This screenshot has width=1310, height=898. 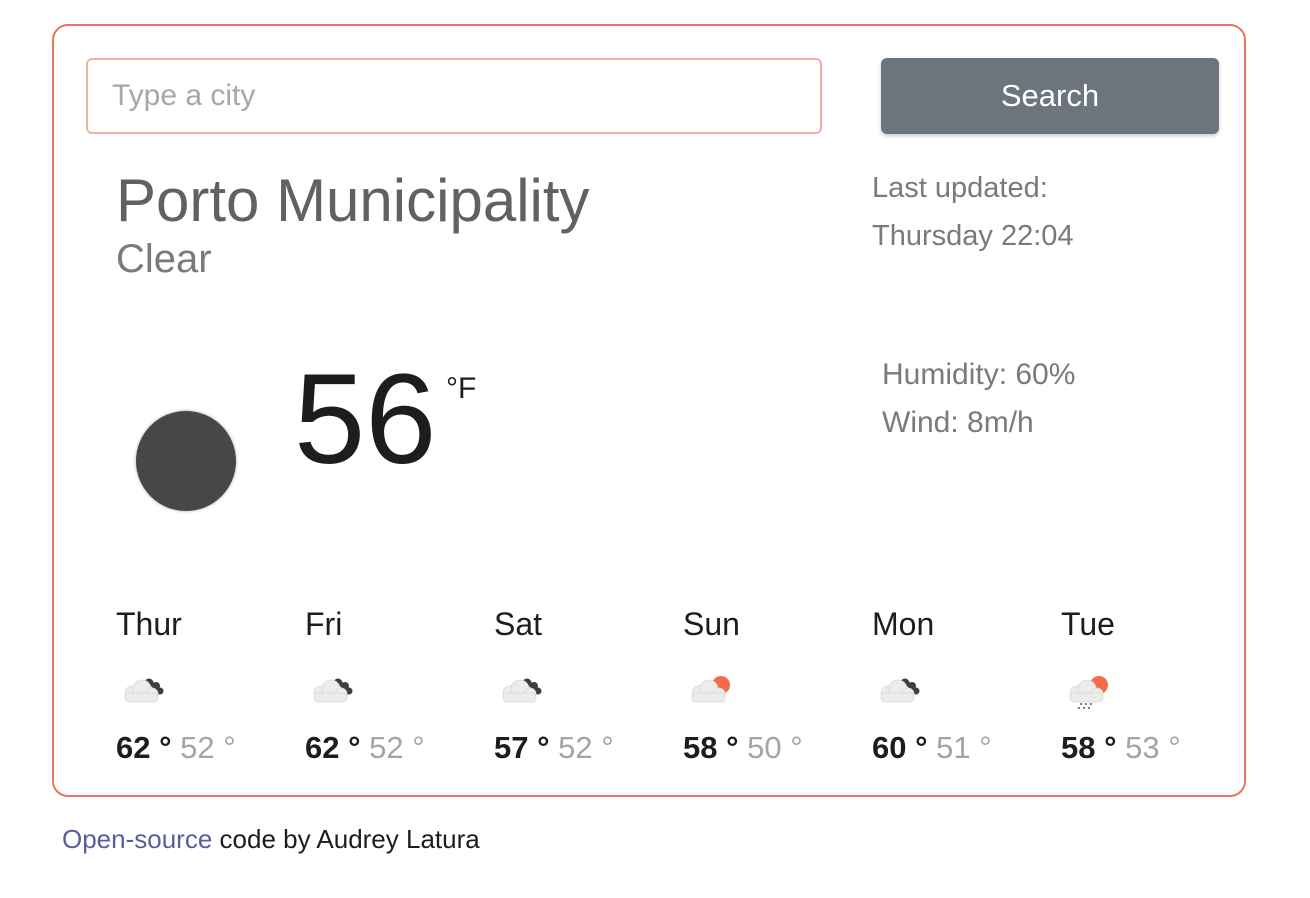 I want to click on forecast-temperatures: 58 ° 50 °, so click(x=773, y=748).